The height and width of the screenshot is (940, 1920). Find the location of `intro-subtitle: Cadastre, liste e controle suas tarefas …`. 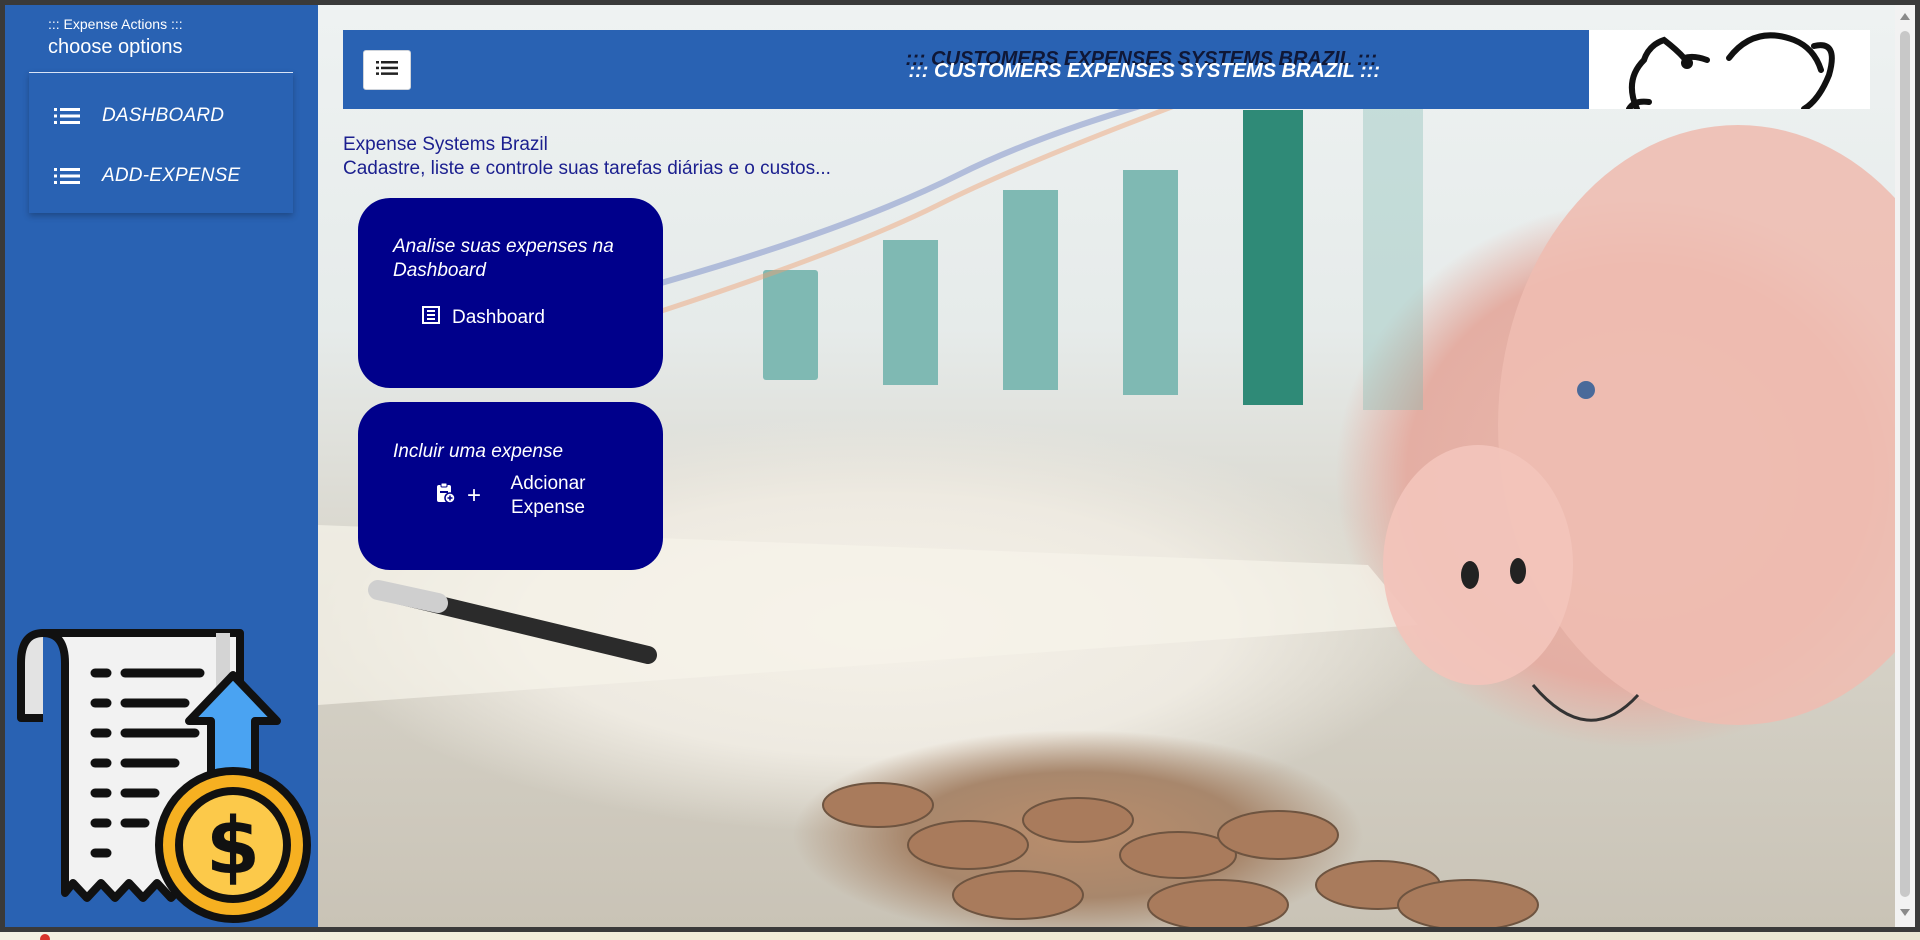

intro-subtitle: Cadastre, liste e controle suas tarefas … is located at coordinates (587, 168).